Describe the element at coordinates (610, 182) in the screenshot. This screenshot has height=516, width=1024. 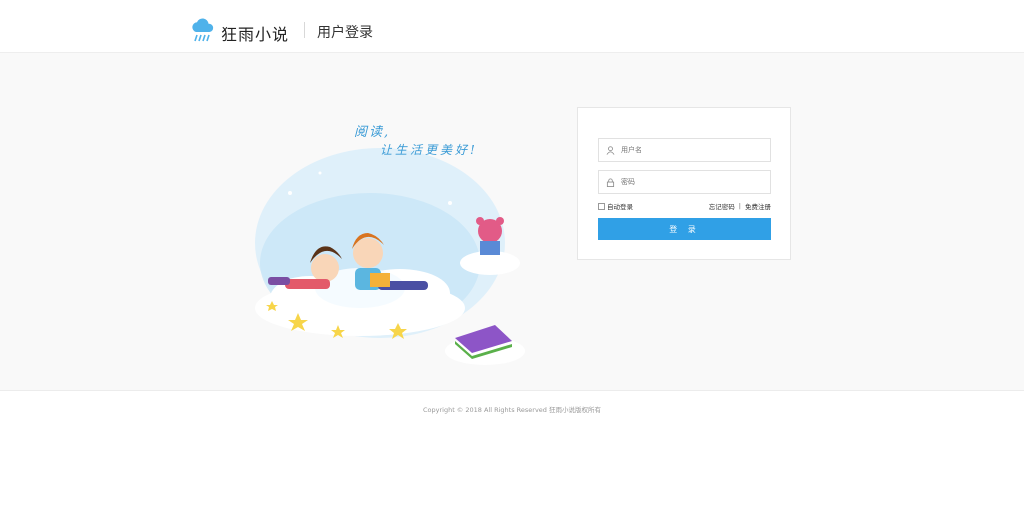
I see `lock-icon` at that location.